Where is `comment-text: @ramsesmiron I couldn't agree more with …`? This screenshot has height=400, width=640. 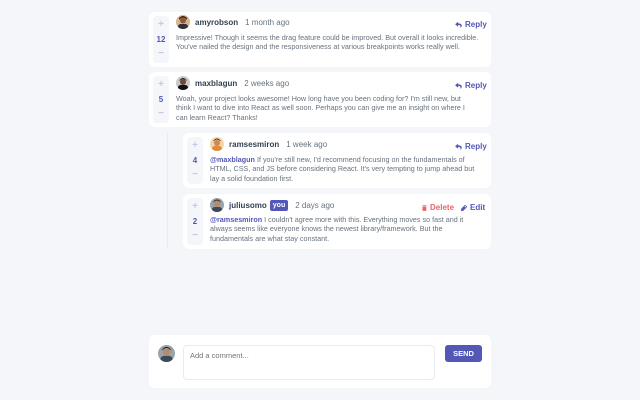 comment-text: @ramsesmiron I couldn't agree more with … is located at coordinates (347, 229).